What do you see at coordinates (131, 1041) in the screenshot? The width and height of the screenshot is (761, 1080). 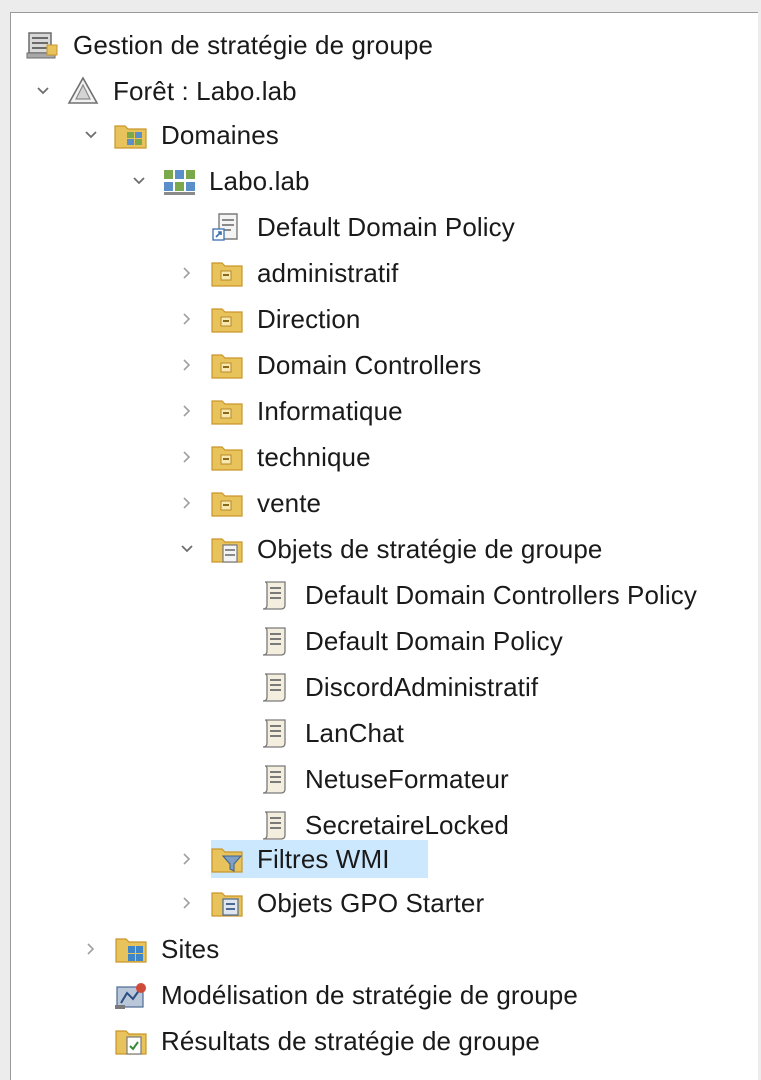 I see `results-icon` at bounding box center [131, 1041].